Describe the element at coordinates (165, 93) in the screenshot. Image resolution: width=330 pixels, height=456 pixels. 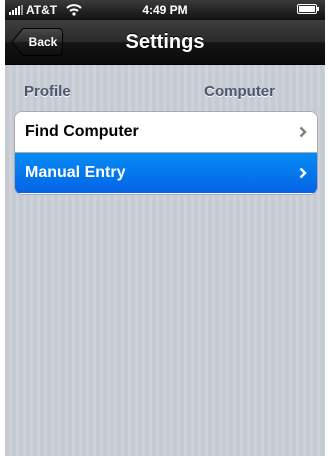
I see `section-header: Profile Computer` at that location.